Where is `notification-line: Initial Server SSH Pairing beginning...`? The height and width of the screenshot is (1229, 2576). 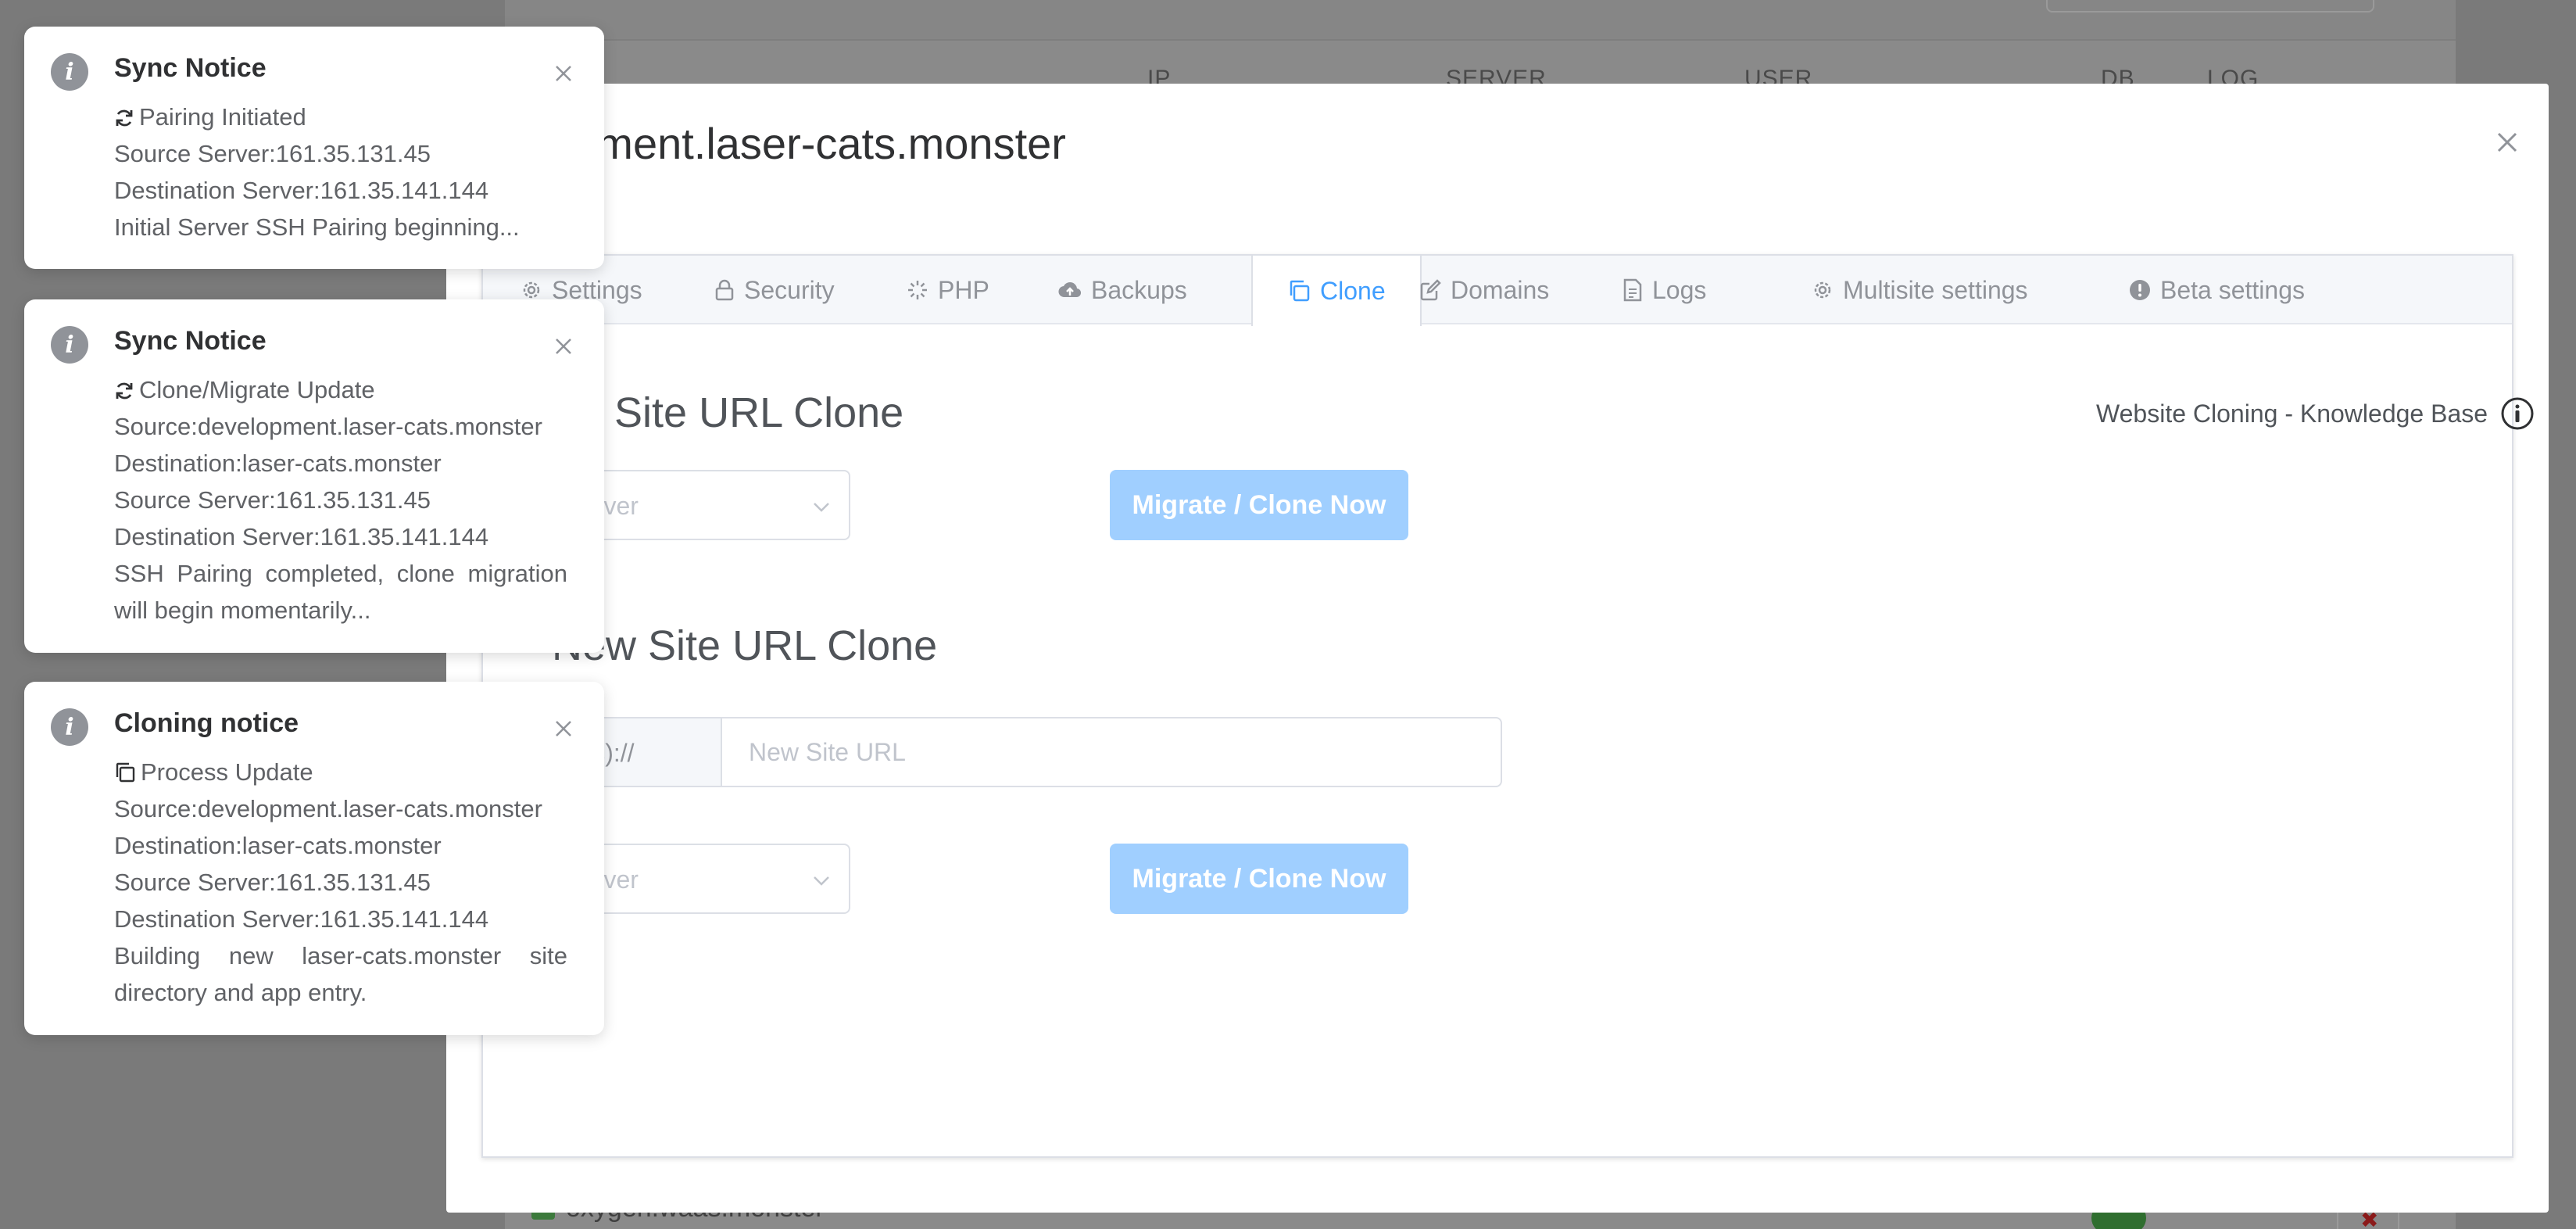
notification-line: Initial Server SSH Pairing beginning... is located at coordinates (317, 227).